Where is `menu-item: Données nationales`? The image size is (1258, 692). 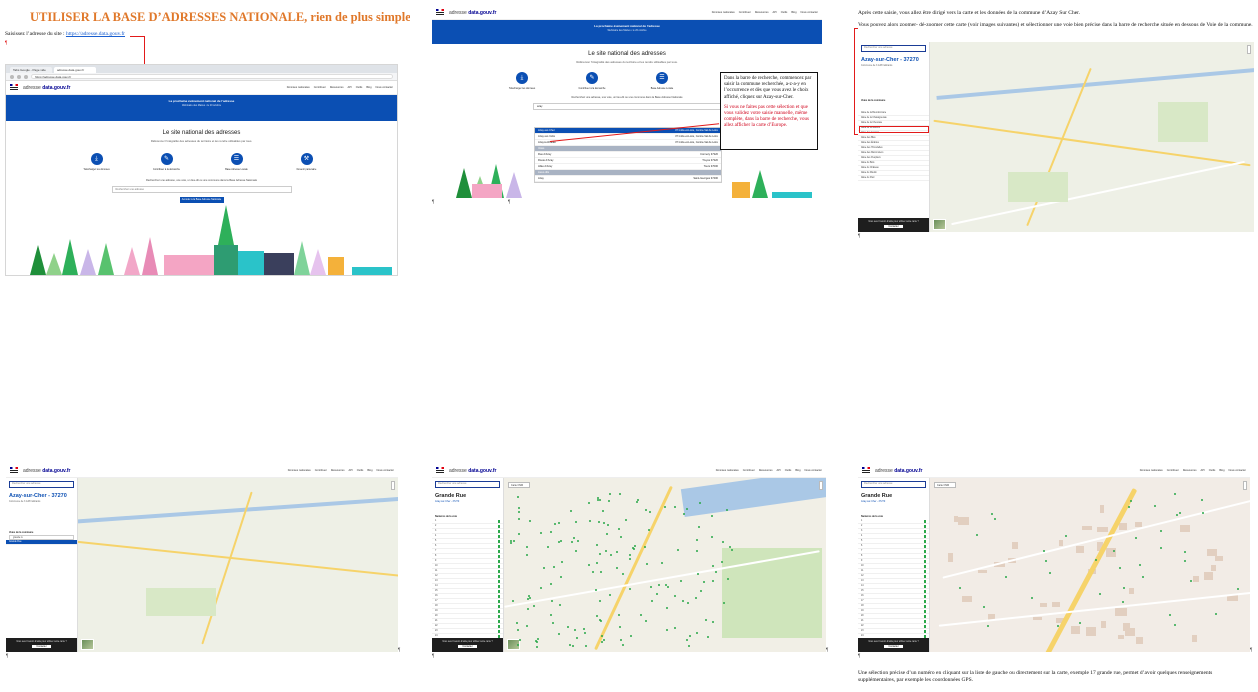
menu-item: Données nationales is located at coordinates (298, 87).